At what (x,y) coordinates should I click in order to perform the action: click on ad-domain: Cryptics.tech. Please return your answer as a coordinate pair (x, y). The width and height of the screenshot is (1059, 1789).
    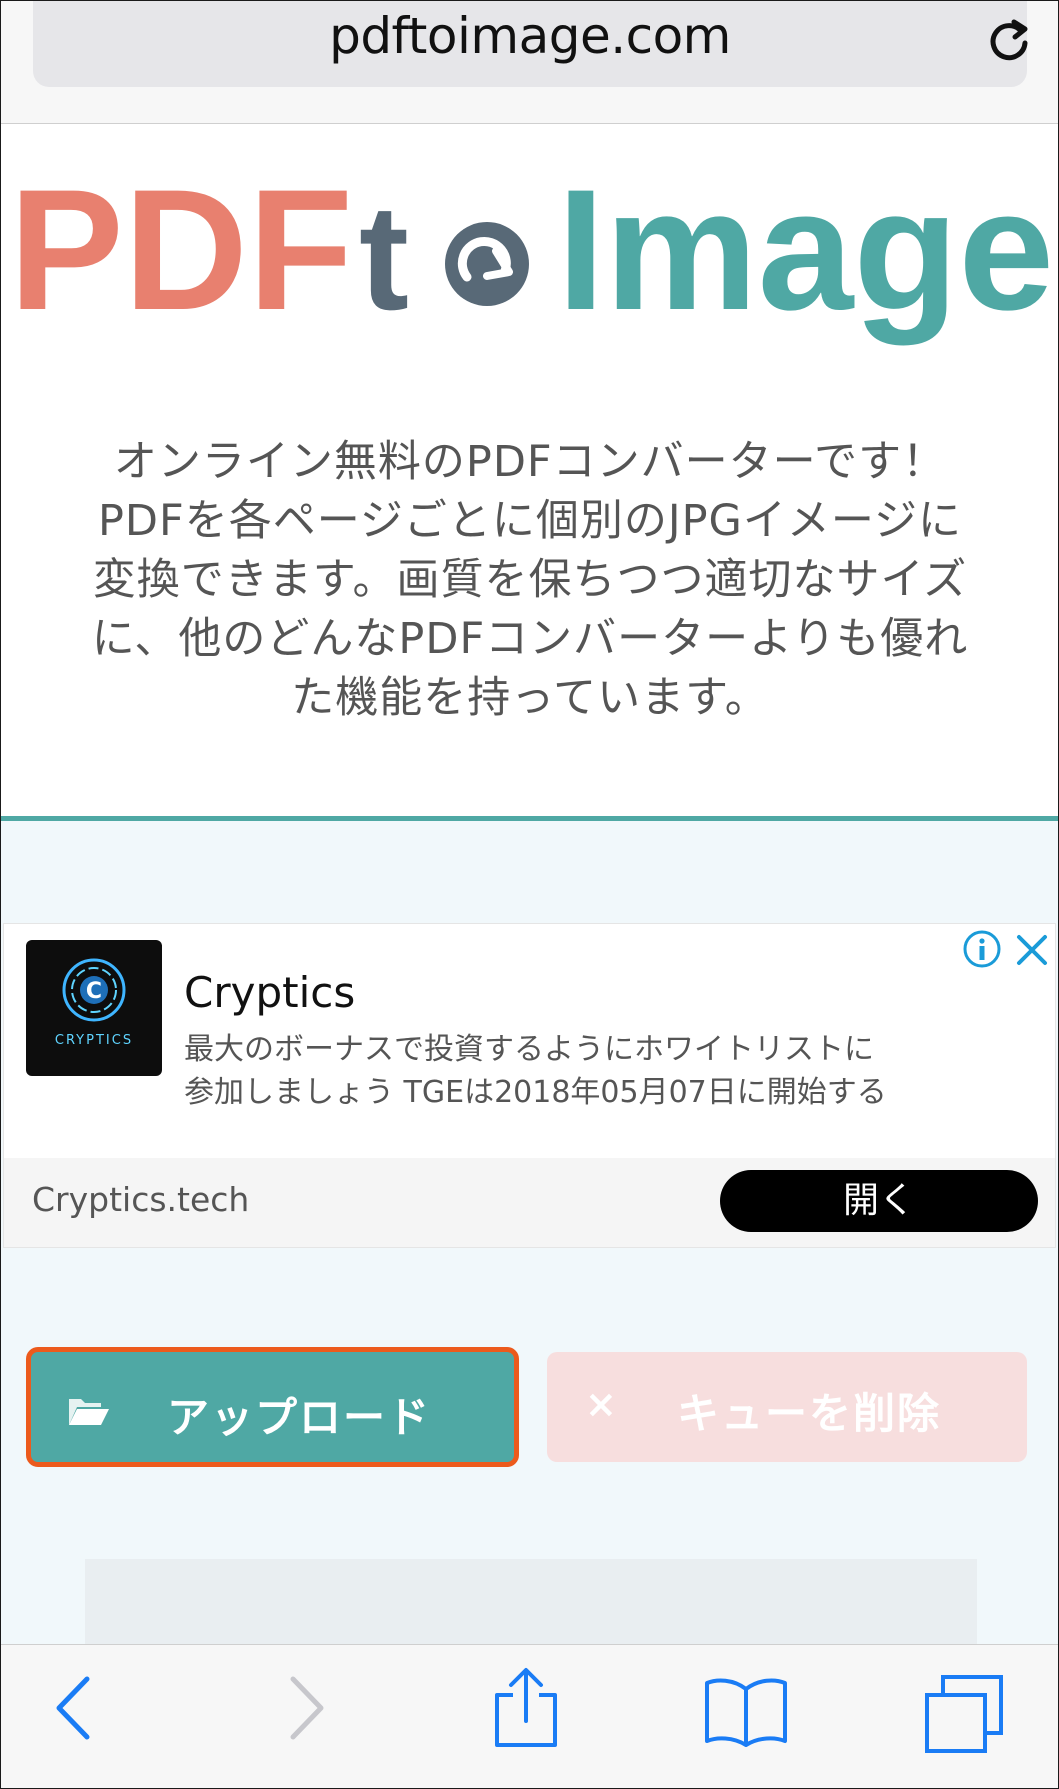
    Looking at the image, I should click on (140, 1199).